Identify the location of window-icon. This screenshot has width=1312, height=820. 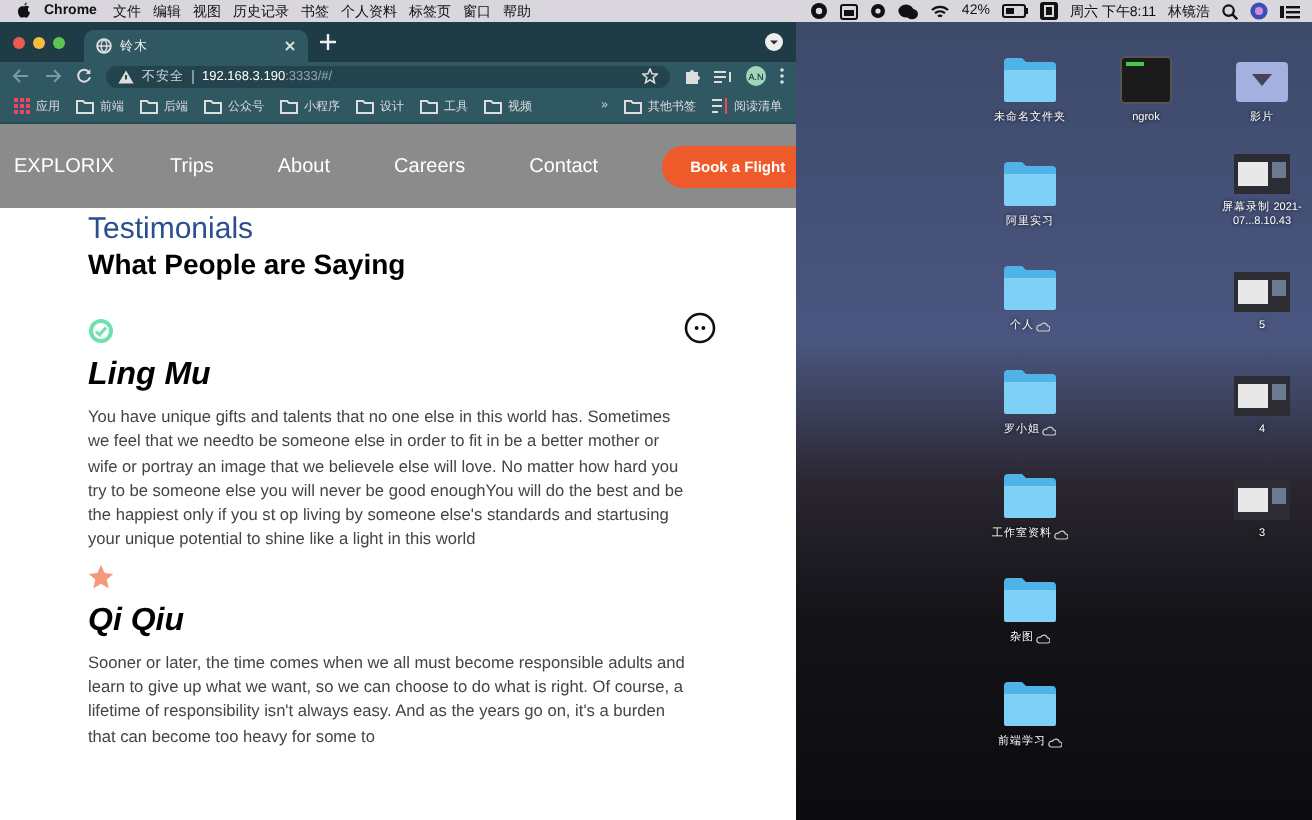
(848, 11).